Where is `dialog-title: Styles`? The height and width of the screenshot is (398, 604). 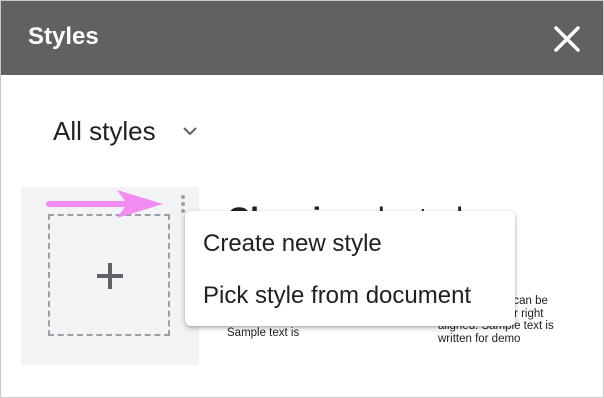
dialog-title: Styles is located at coordinates (63, 36).